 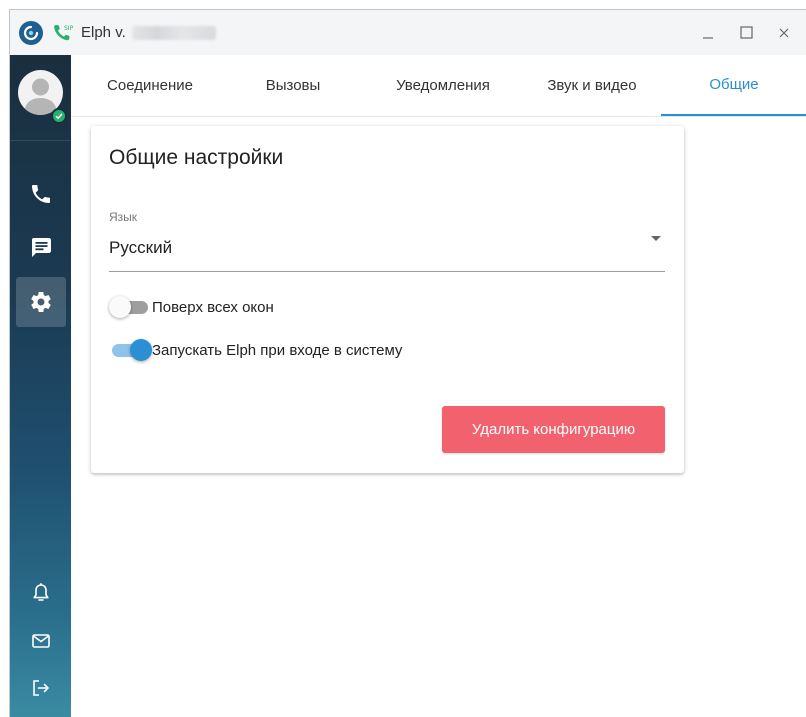 What do you see at coordinates (656, 238) in the screenshot?
I see `dropdown-arrow-icon` at bounding box center [656, 238].